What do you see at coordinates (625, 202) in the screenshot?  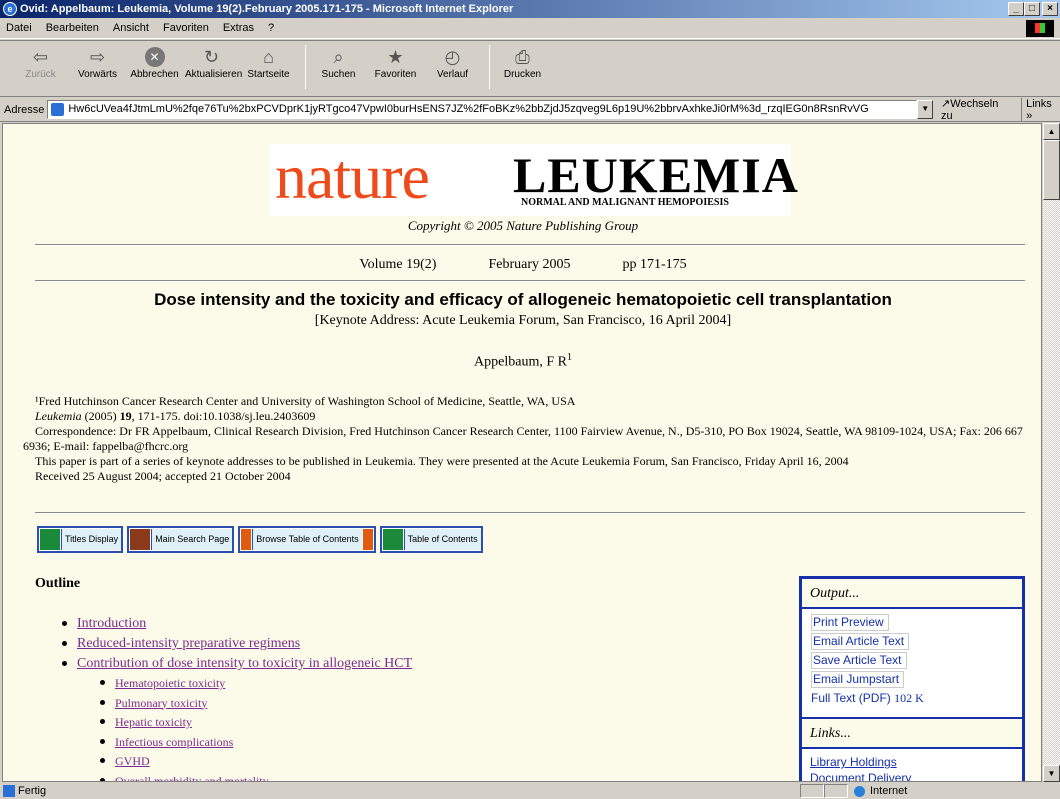 I see `logo-subtitle: NORMAL AND MALIGNANT HEMOPOIESIS` at bounding box center [625, 202].